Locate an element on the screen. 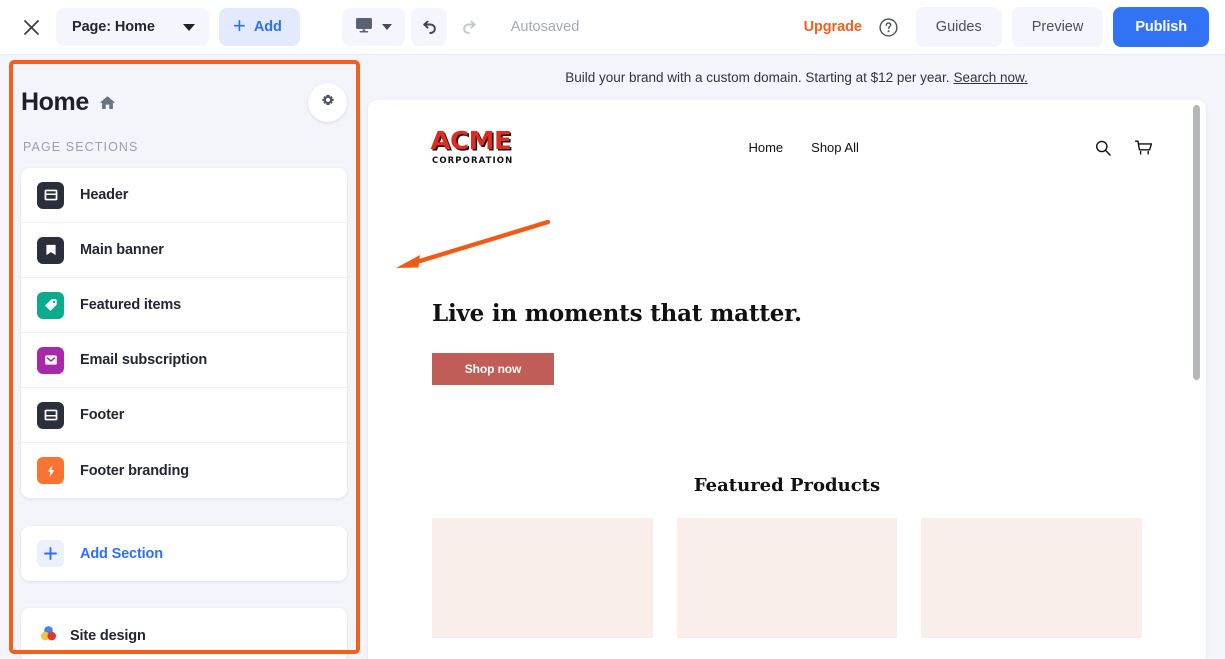  page-selector-dropdown: Page: Home is located at coordinates (132, 27).